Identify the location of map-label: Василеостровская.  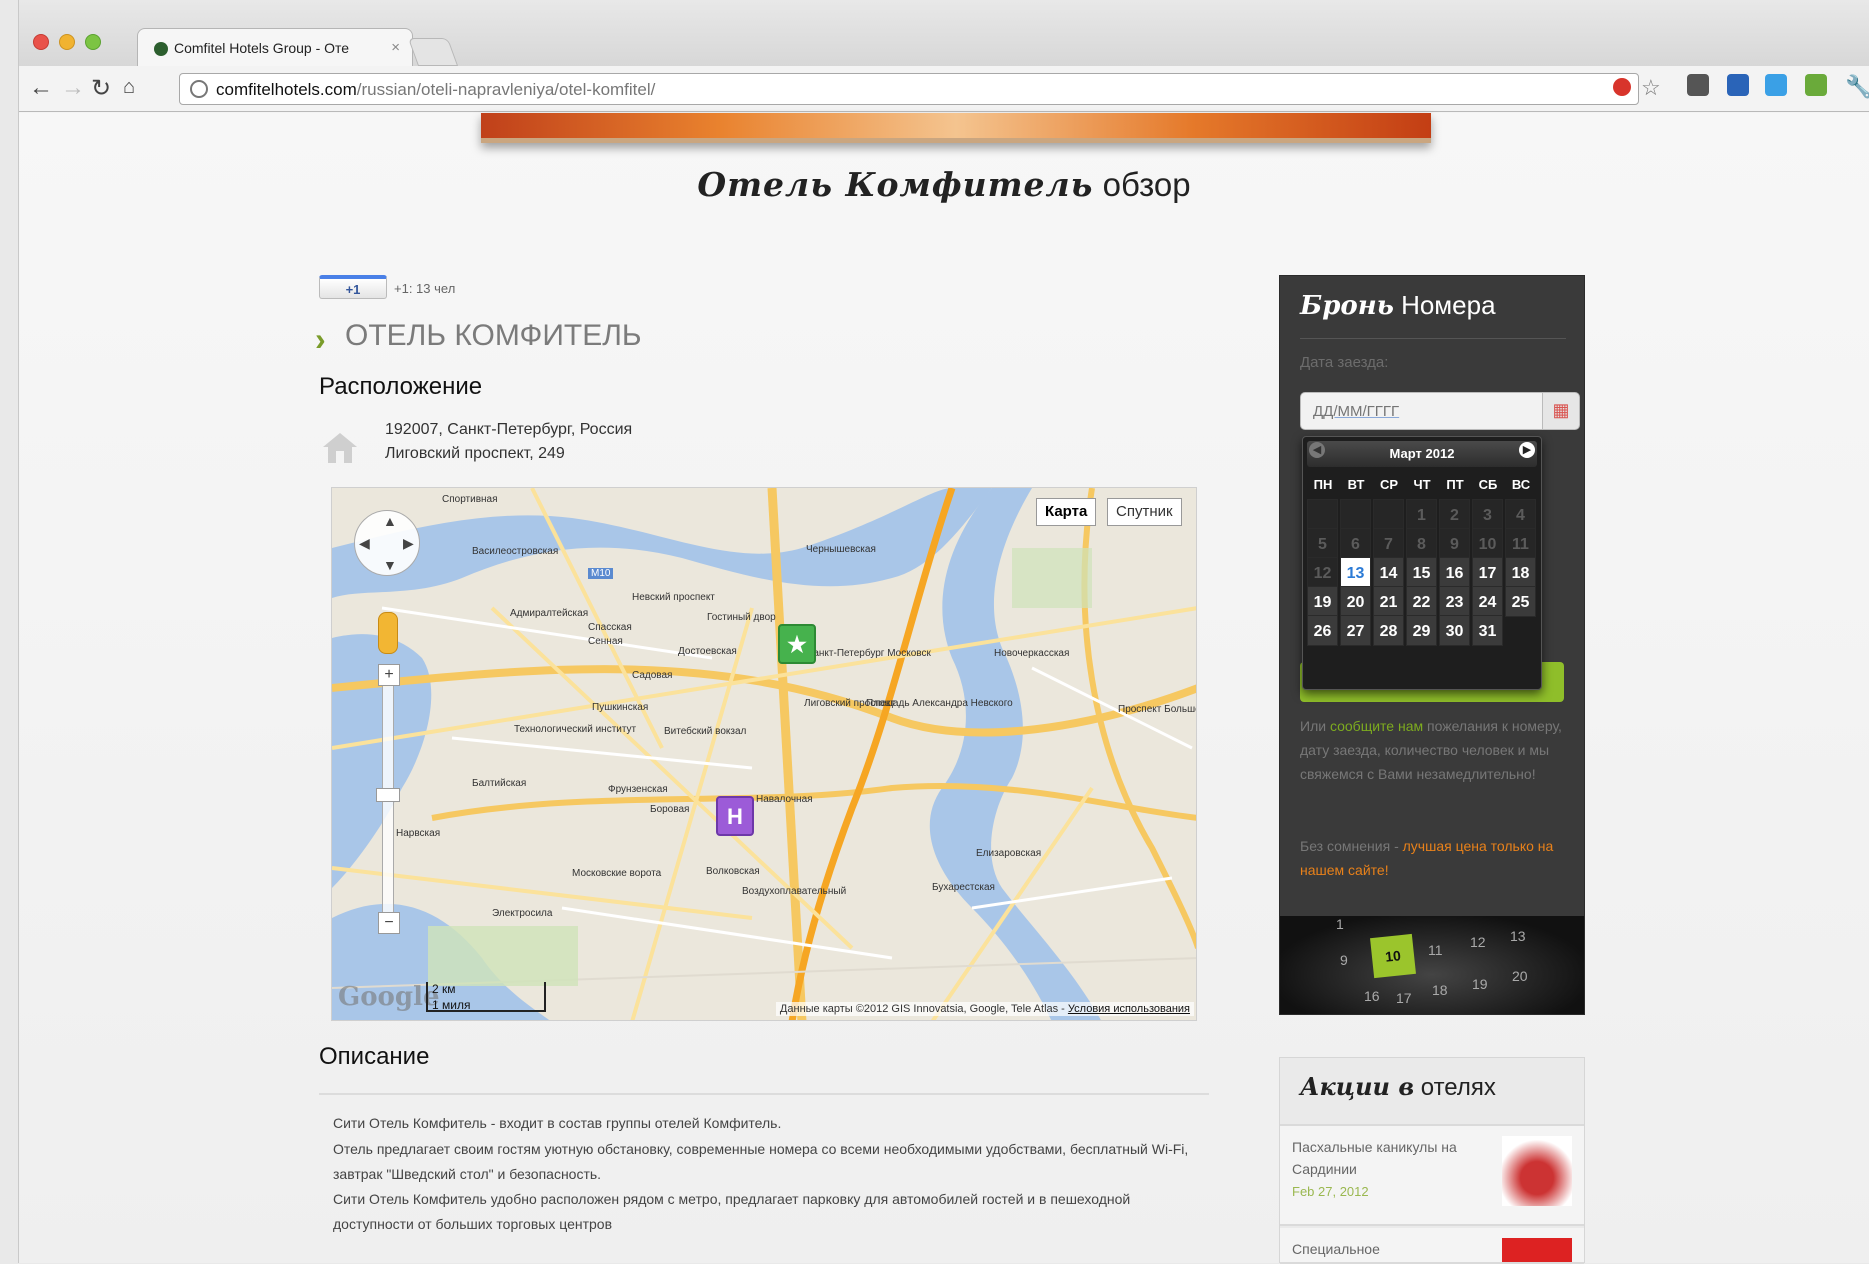
(515, 551).